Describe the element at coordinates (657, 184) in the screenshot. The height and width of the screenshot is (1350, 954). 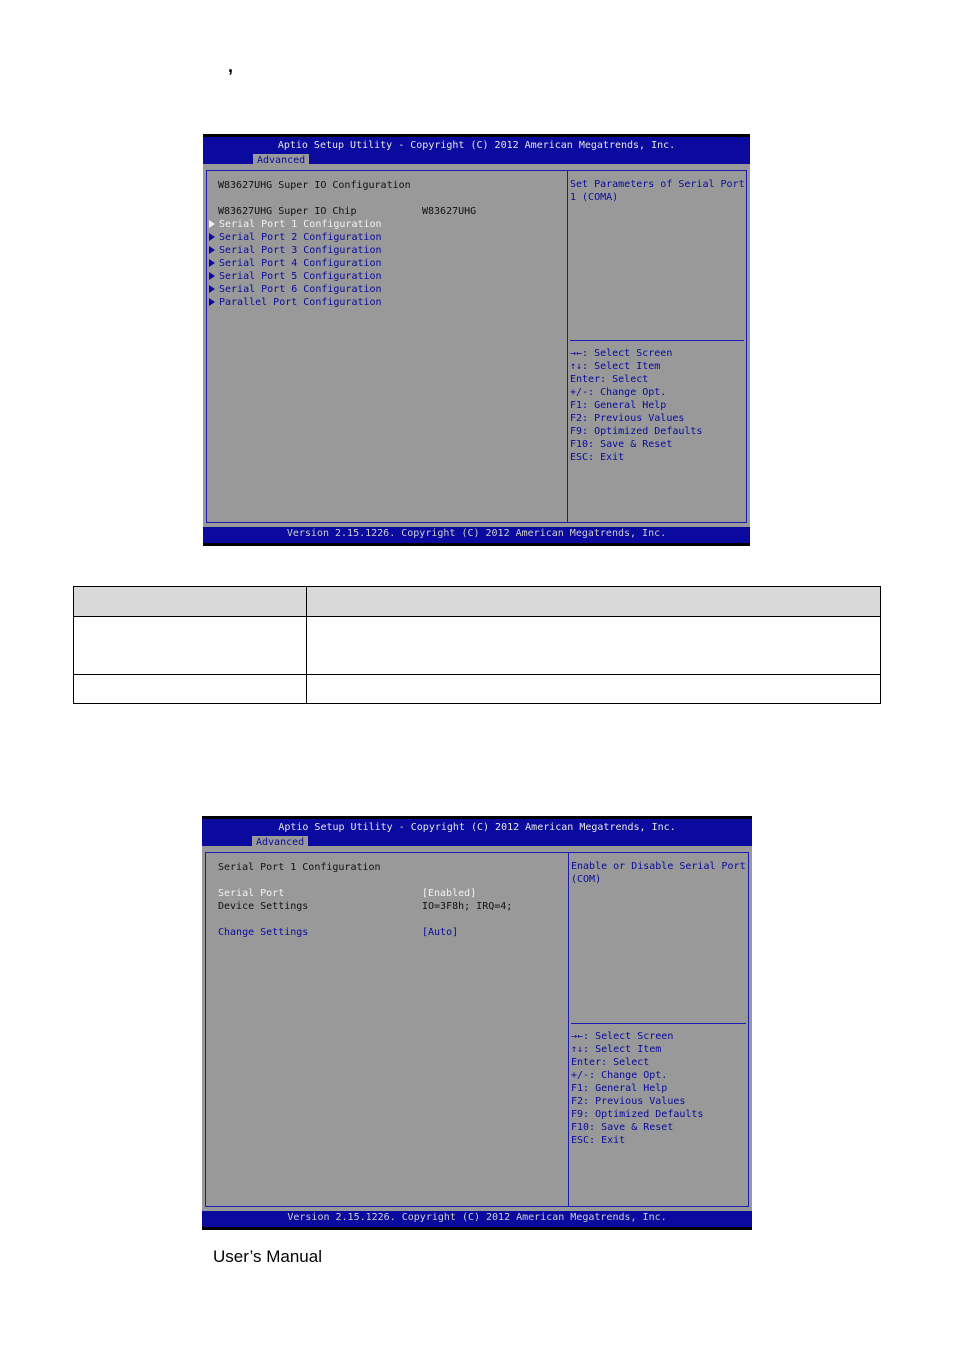
I see `help-text-line-1: Set Parameters of Serial Port` at that location.